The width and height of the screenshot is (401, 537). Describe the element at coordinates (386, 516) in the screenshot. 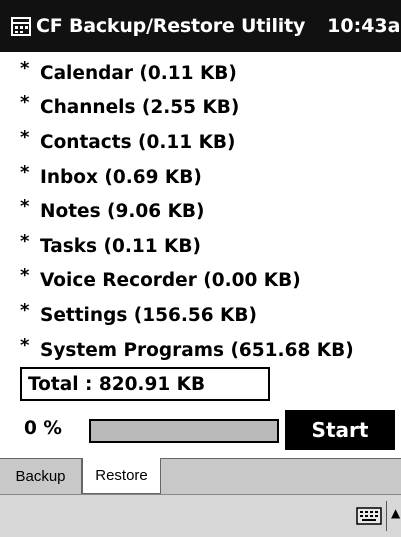

I see `divider` at that location.